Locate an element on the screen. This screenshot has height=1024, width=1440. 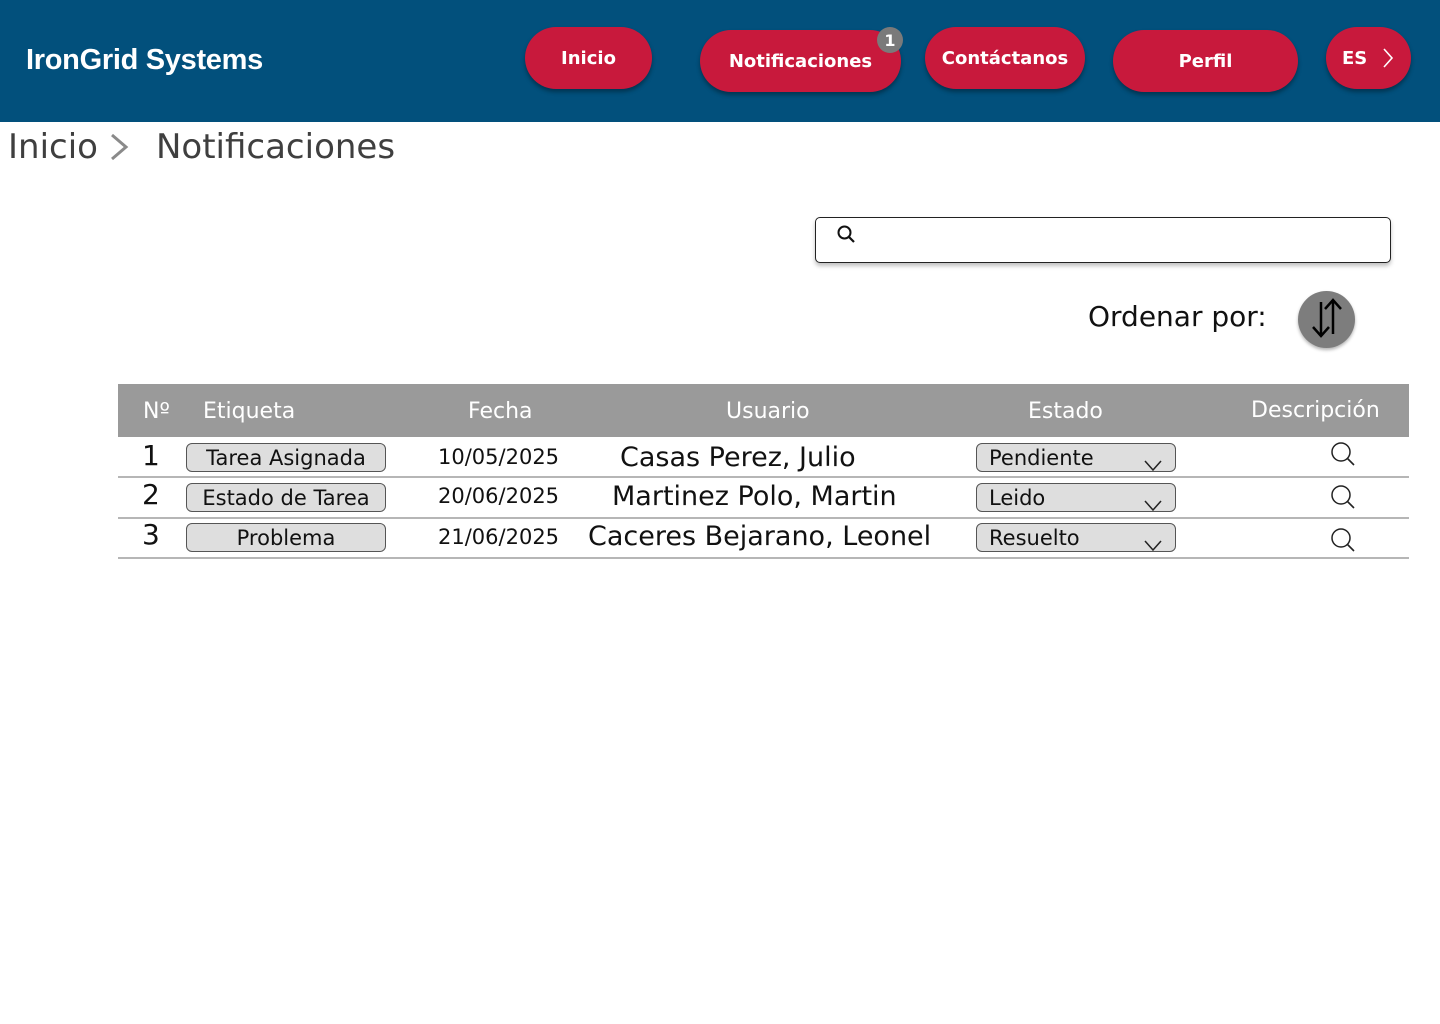
search-box is located at coordinates (1103, 240).